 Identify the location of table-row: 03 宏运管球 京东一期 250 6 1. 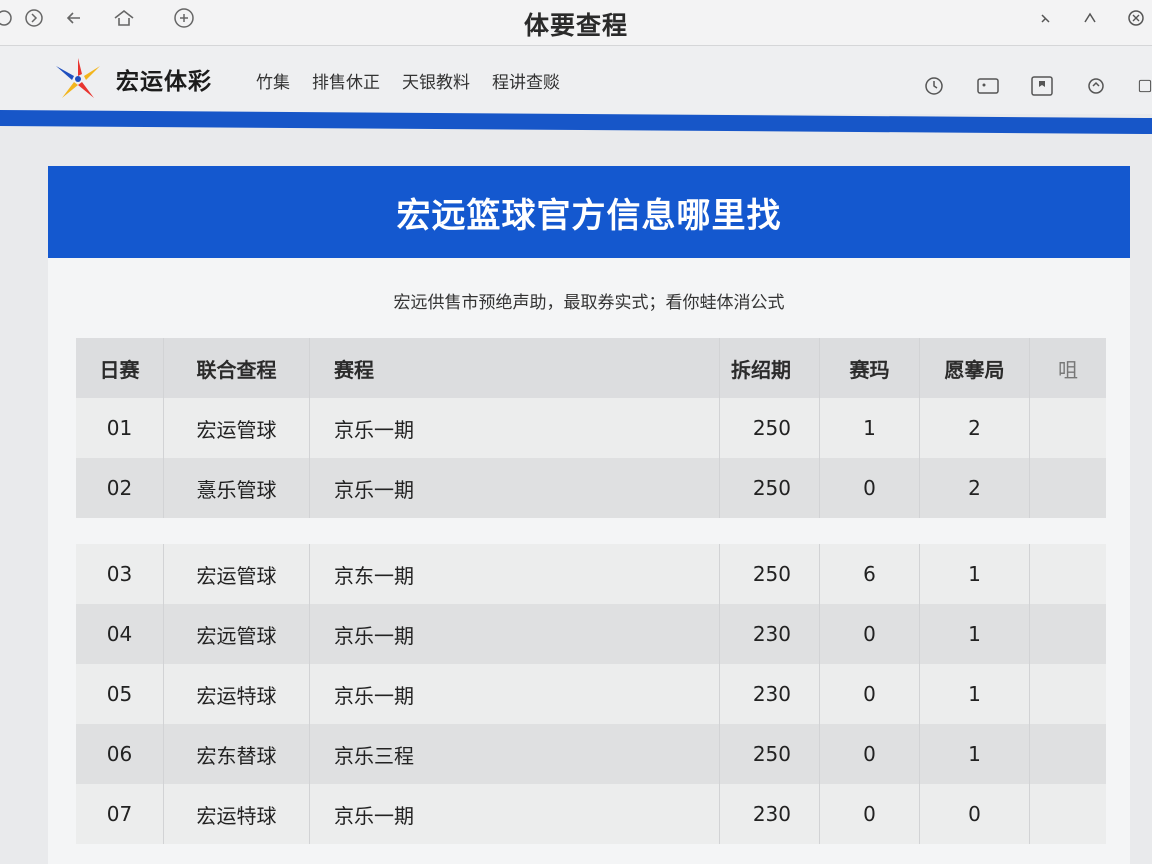
(591, 574).